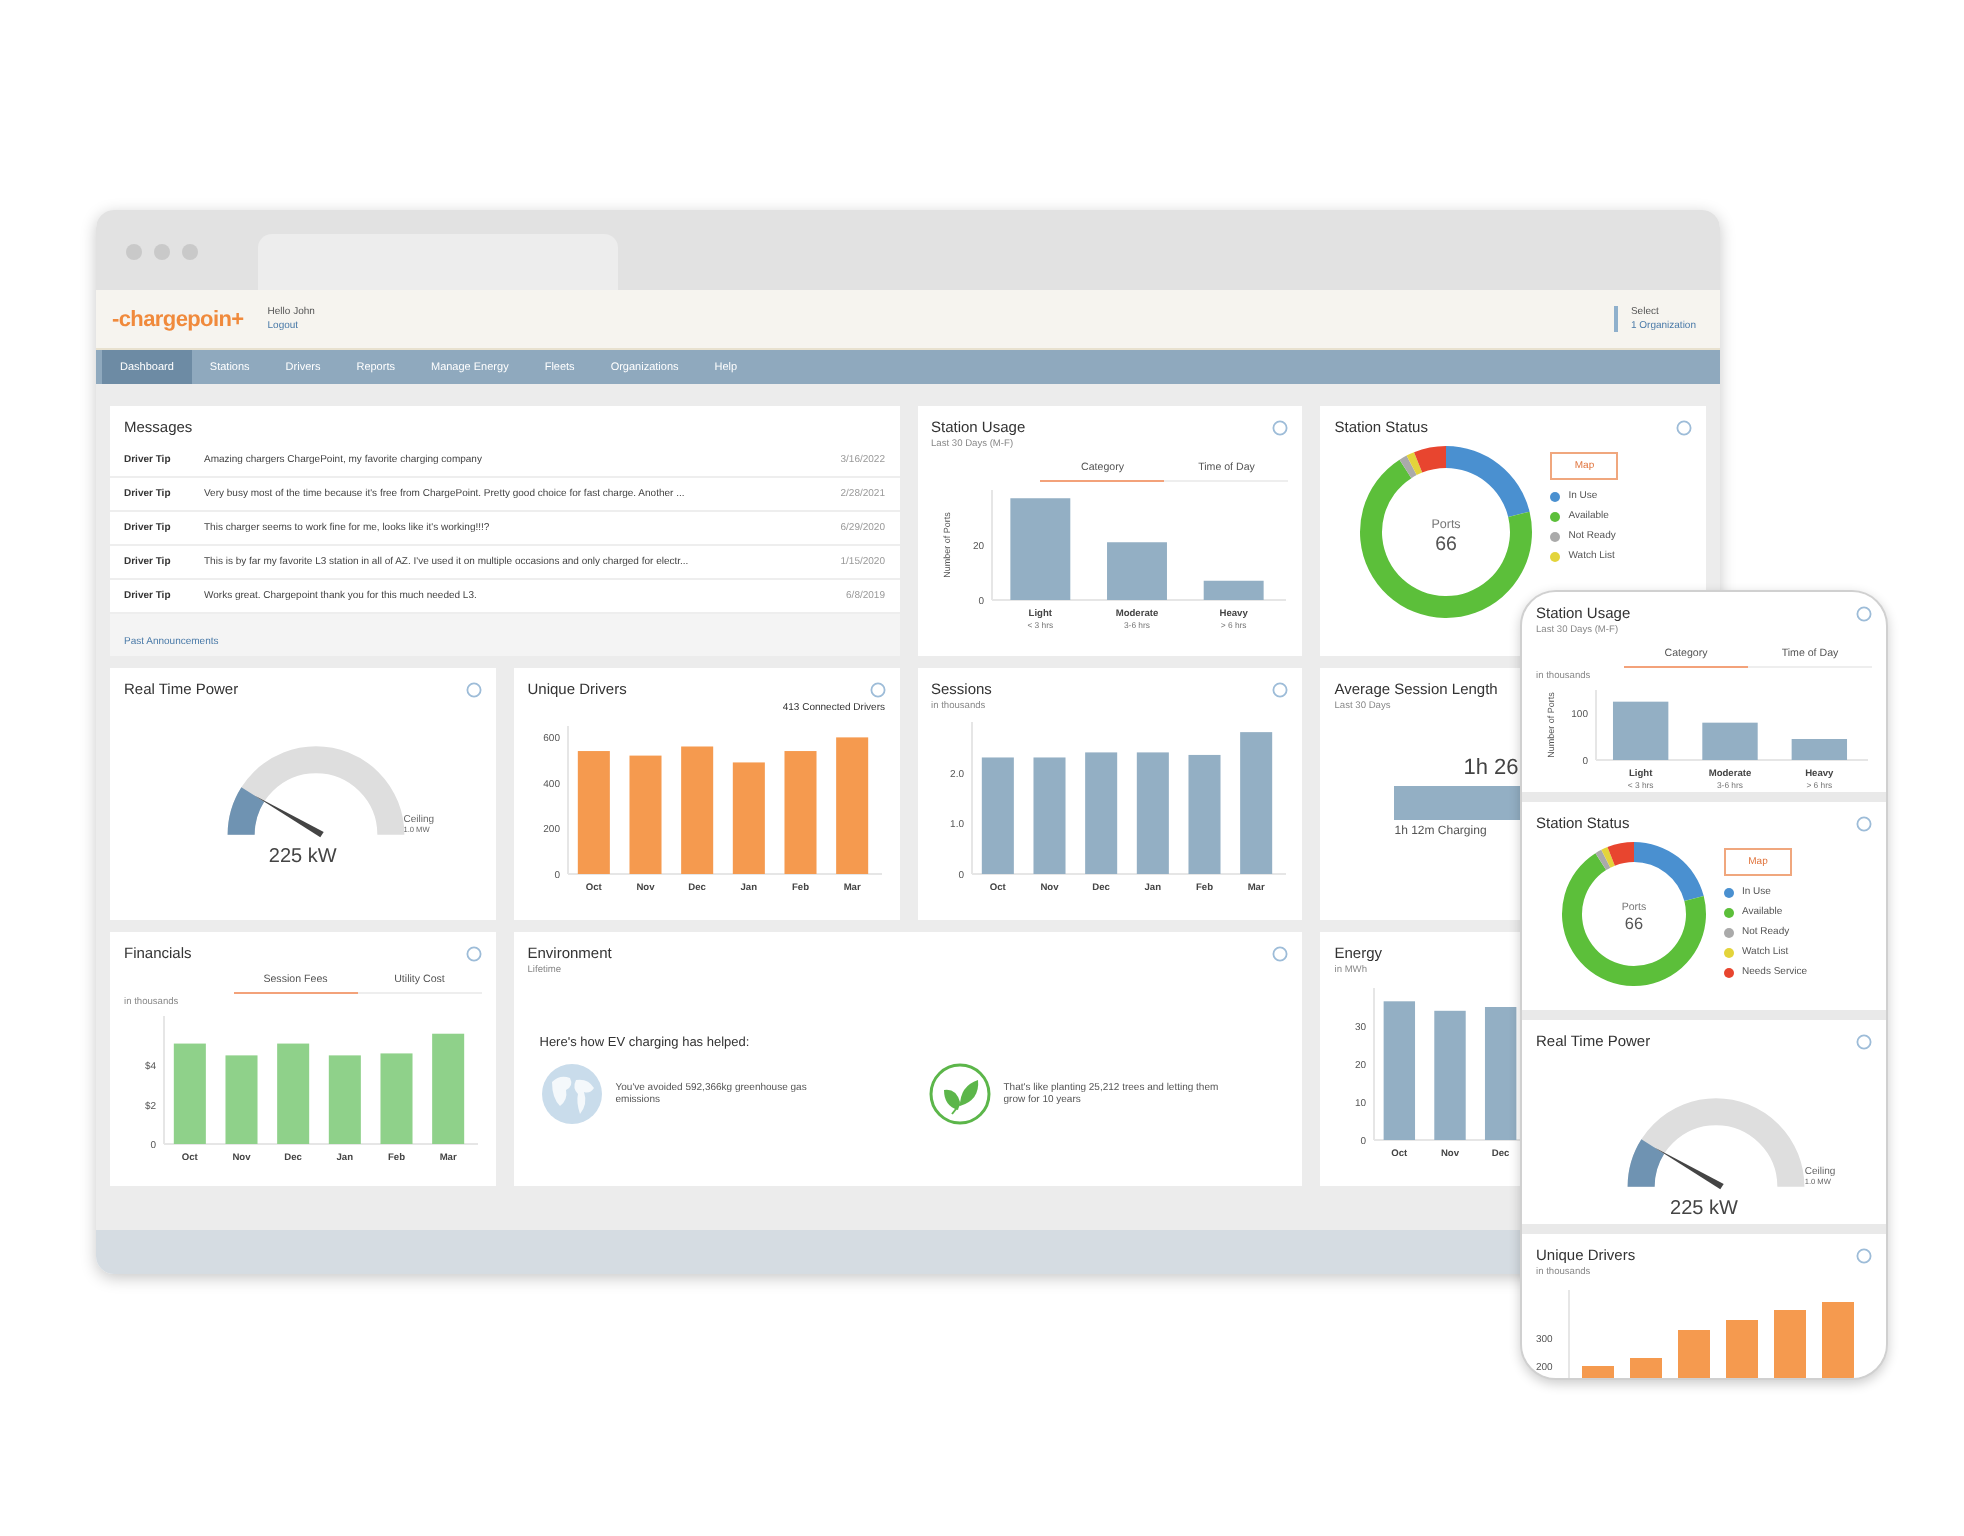  I want to click on session-length-total: 1h 26, so click(1490, 768).